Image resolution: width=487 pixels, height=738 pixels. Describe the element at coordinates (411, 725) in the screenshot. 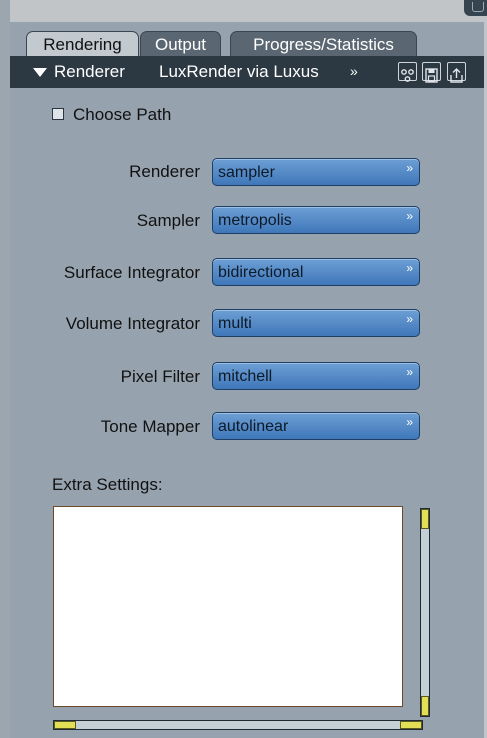

I see `scroll-right-handle` at that location.